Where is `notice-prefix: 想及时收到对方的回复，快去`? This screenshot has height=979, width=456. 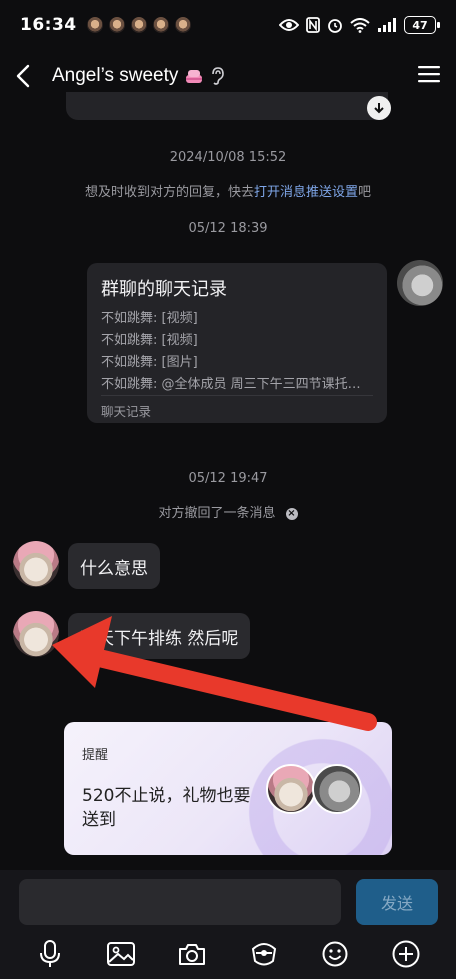 notice-prefix: 想及时收到对方的回复，快去 is located at coordinates (169, 192).